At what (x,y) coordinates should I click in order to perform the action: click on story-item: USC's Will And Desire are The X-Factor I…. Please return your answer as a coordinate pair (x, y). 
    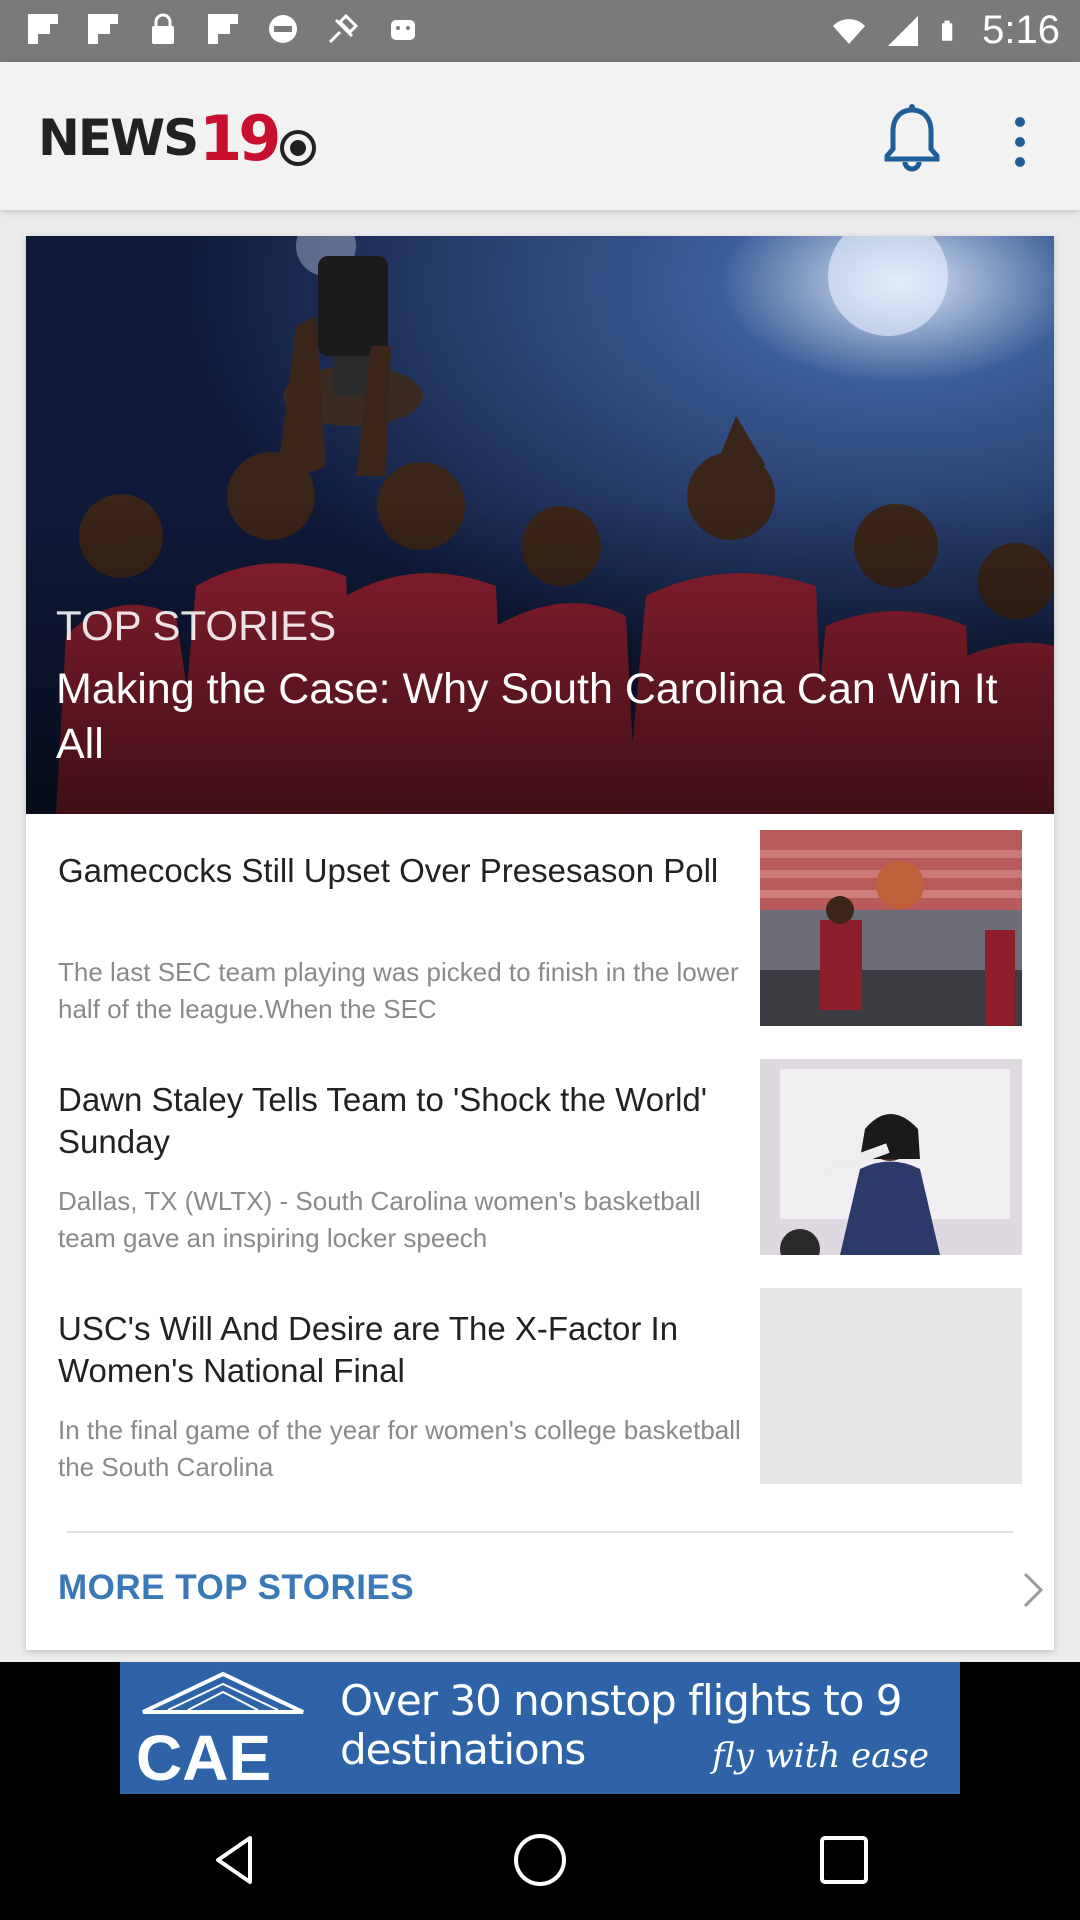
    Looking at the image, I should click on (540, 1398).